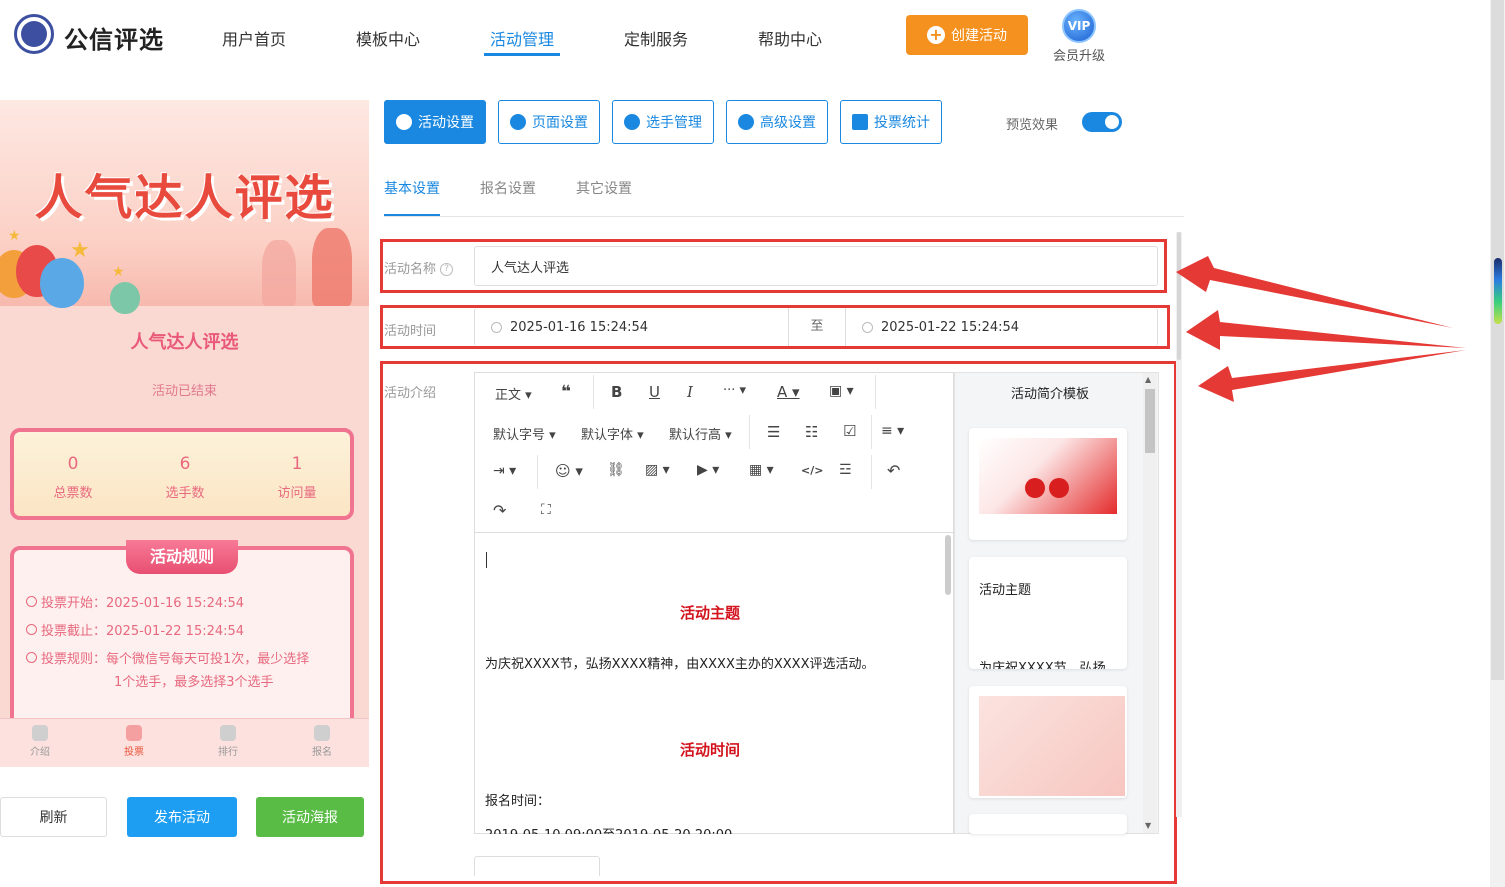 The height and width of the screenshot is (887, 1505). What do you see at coordinates (508, 188) in the screenshot?
I see `tab-signup-settings: 报名设置` at bounding box center [508, 188].